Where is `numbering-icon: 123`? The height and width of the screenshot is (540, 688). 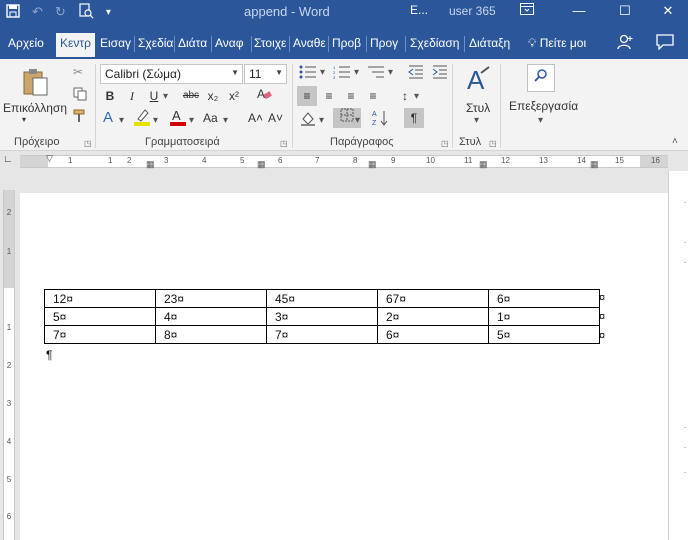 numbering-icon: 123 is located at coordinates (342, 73).